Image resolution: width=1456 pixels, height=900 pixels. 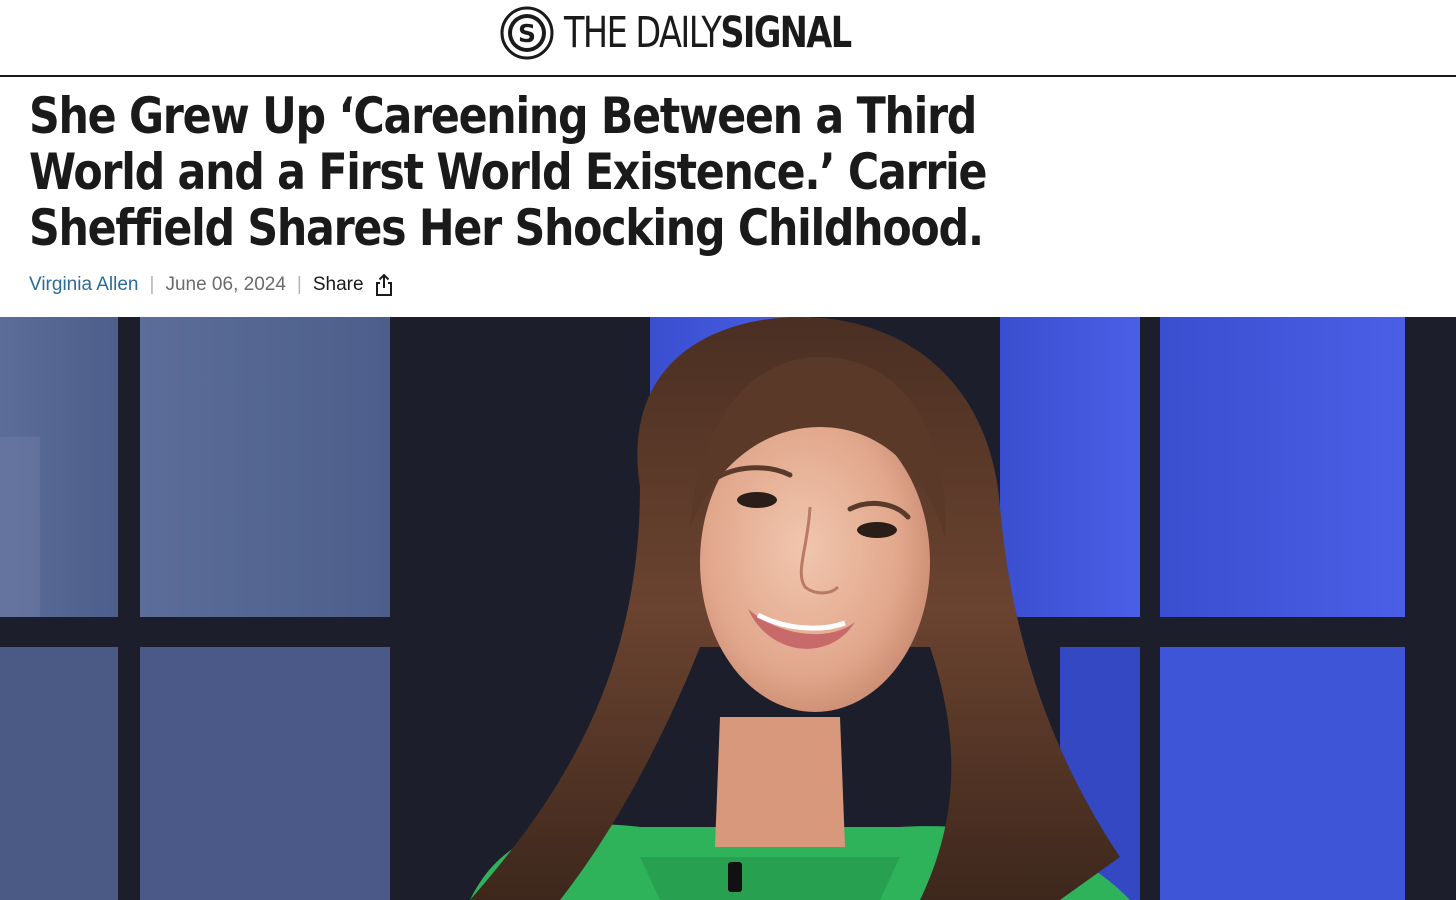 I want to click on article-byline: Virginia Allen | June 06, 2024 | Share, so click(x=211, y=285).